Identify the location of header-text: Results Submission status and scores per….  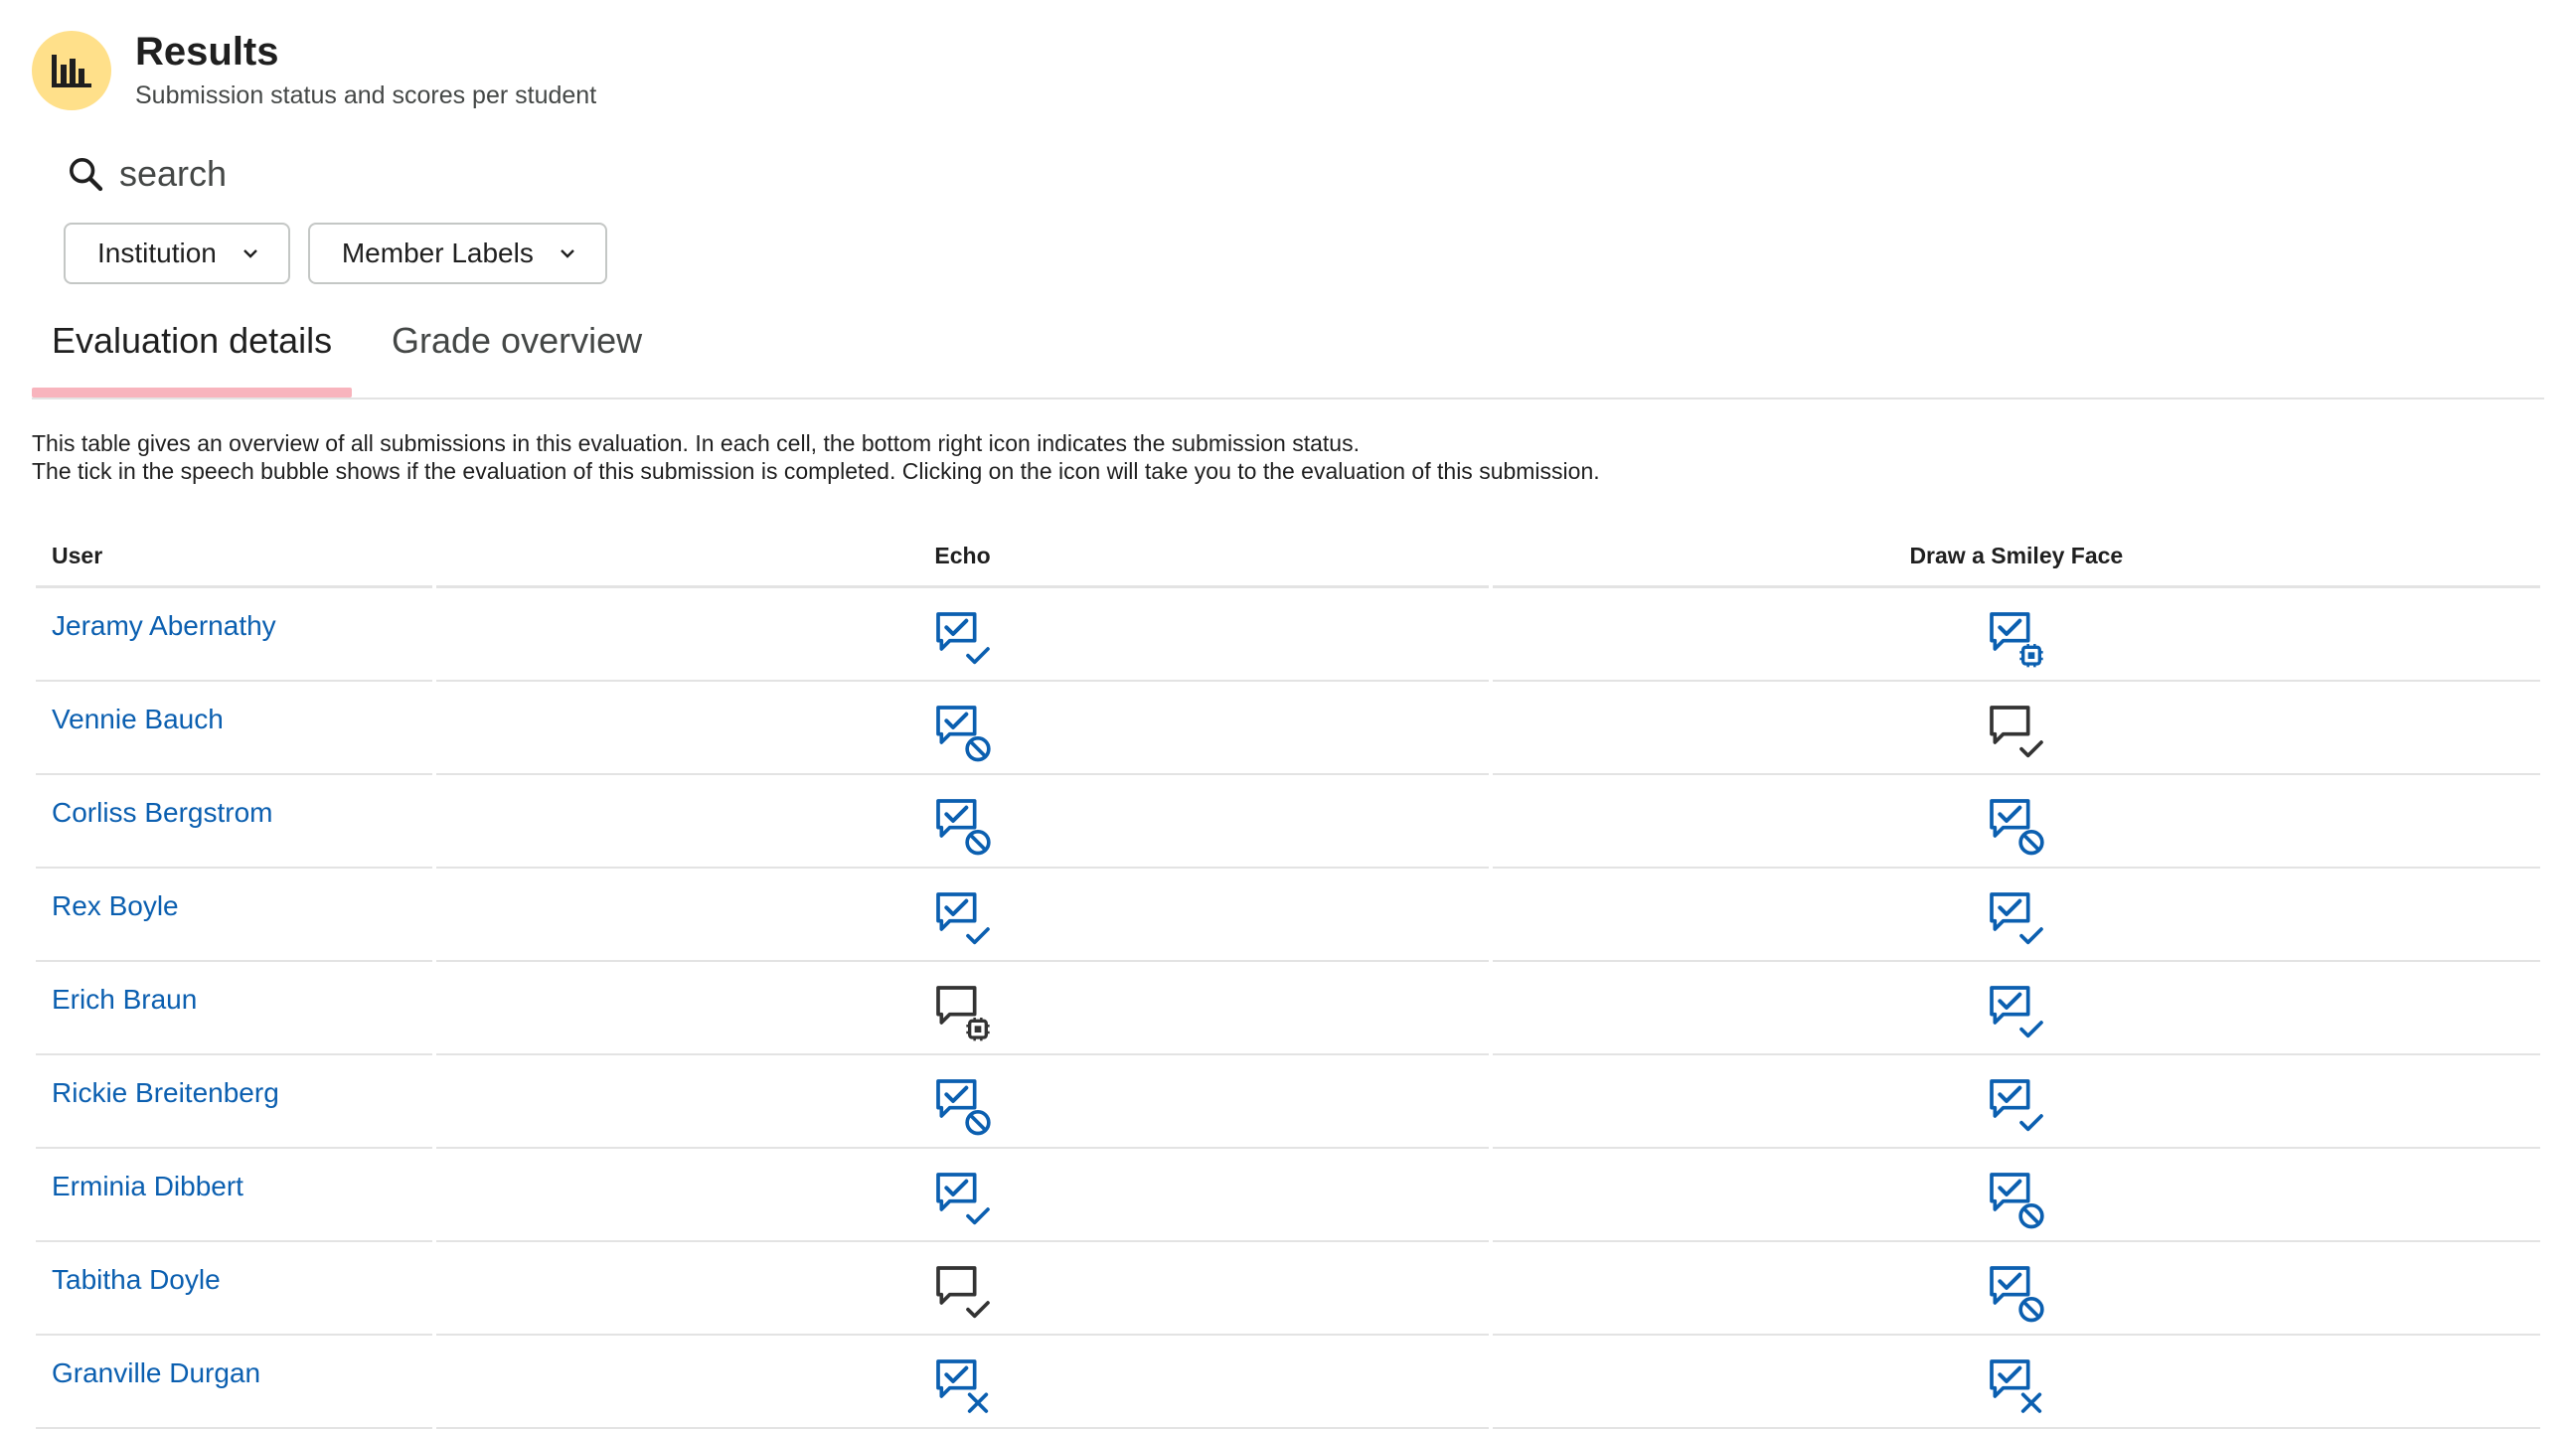
(365, 70).